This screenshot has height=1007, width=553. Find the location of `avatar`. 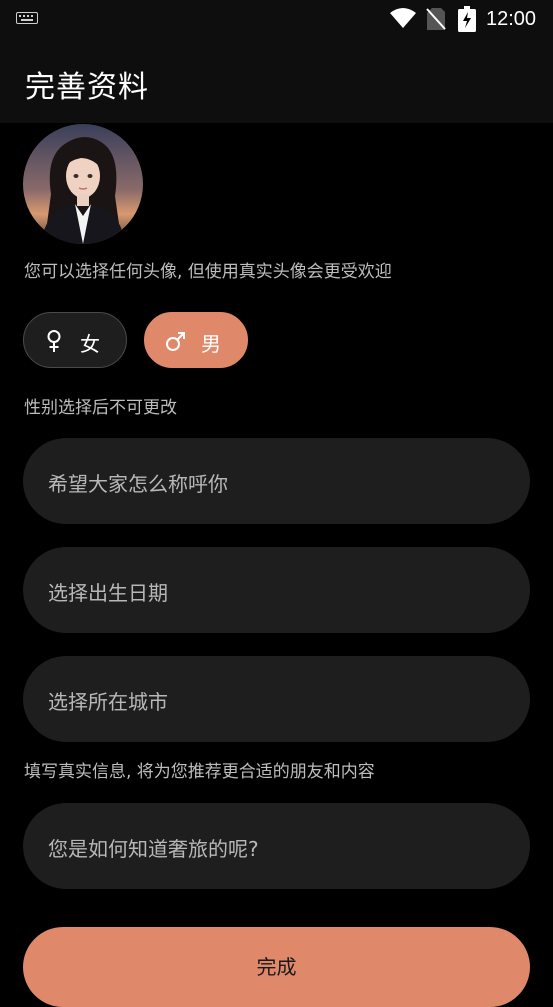

avatar is located at coordinates (83, 184).